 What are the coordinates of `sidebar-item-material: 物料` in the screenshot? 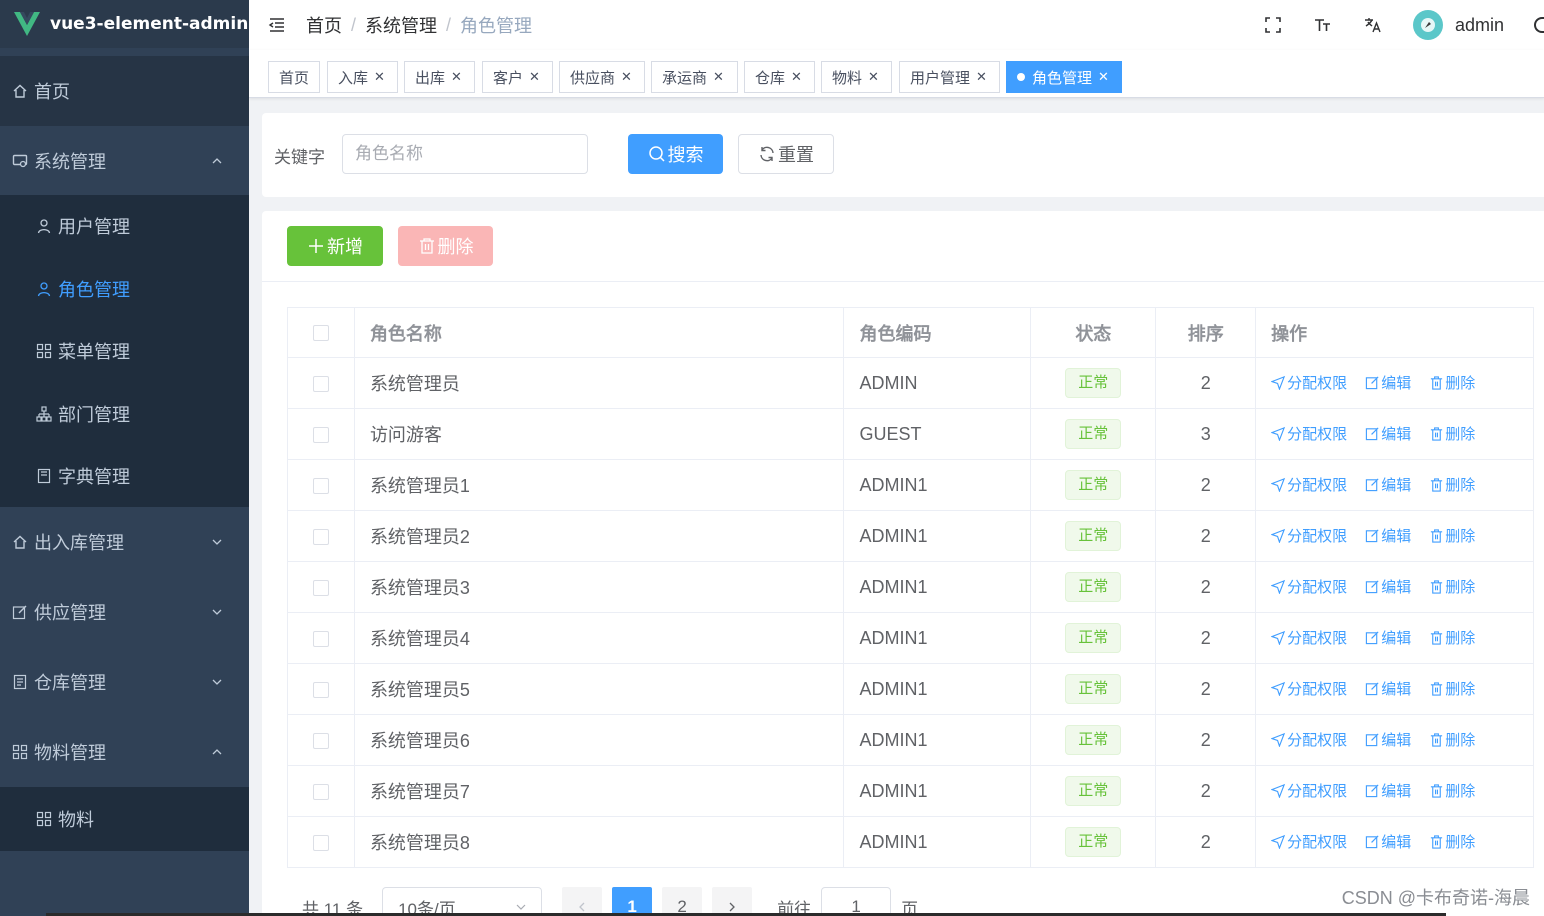 It's located at (124, 819).